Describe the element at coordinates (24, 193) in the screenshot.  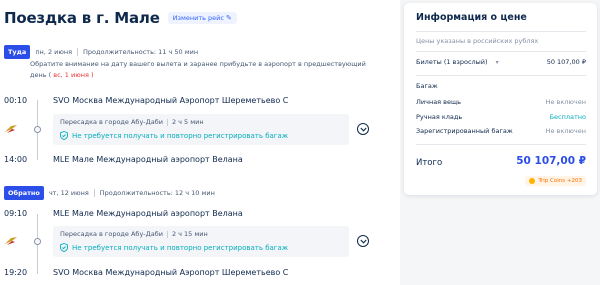
I see `return-badge: Обратно` at that location.